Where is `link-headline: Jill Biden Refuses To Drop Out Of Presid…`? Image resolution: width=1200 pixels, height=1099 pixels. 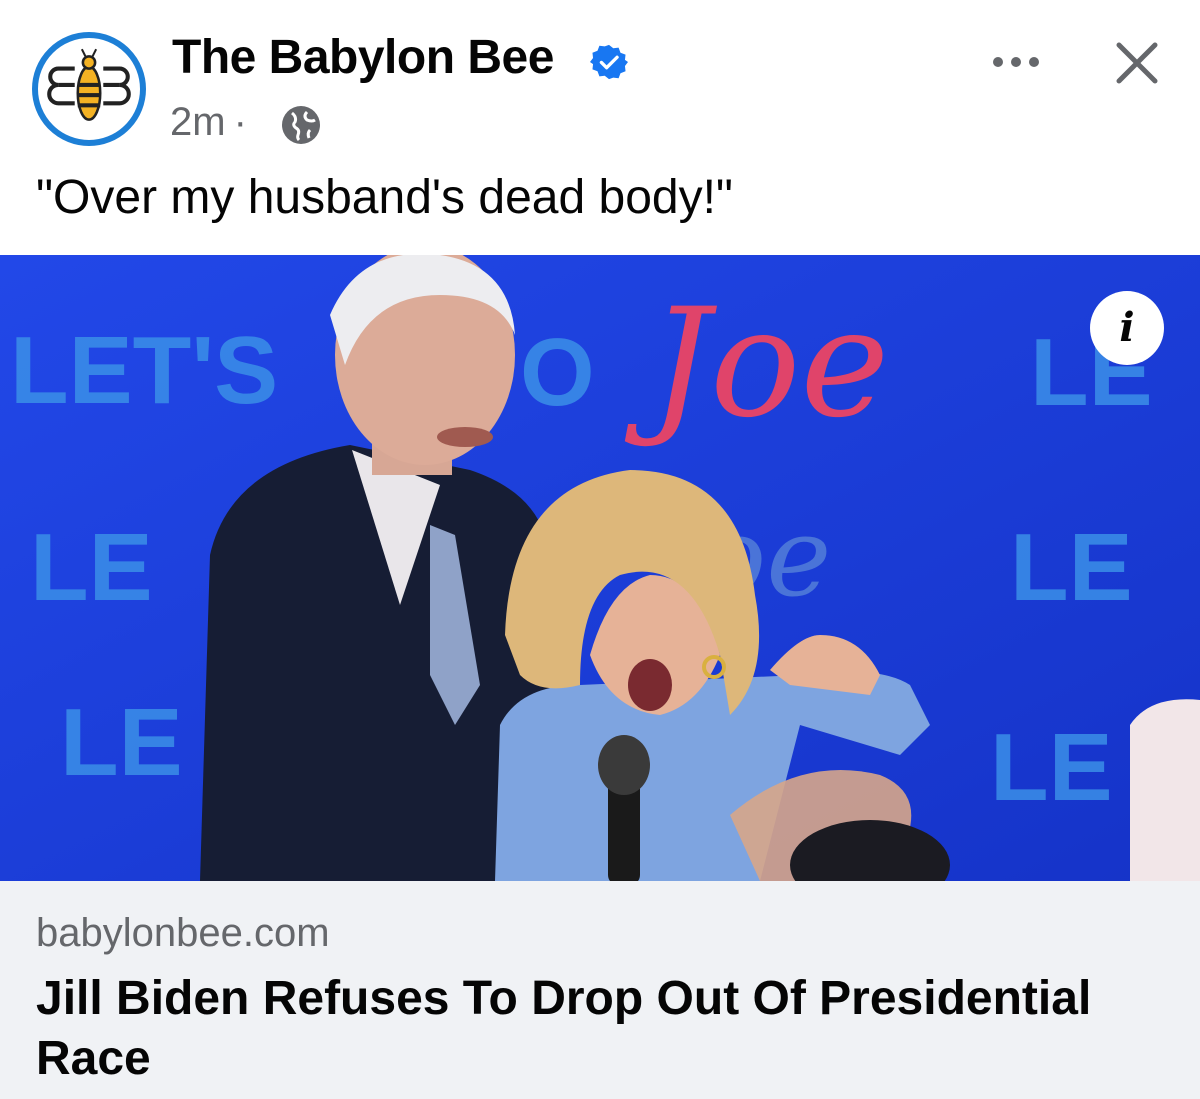
link-headline: Jill Biden Refuses To Drop Out Of Presid… is located at coordinates (596, 1029).